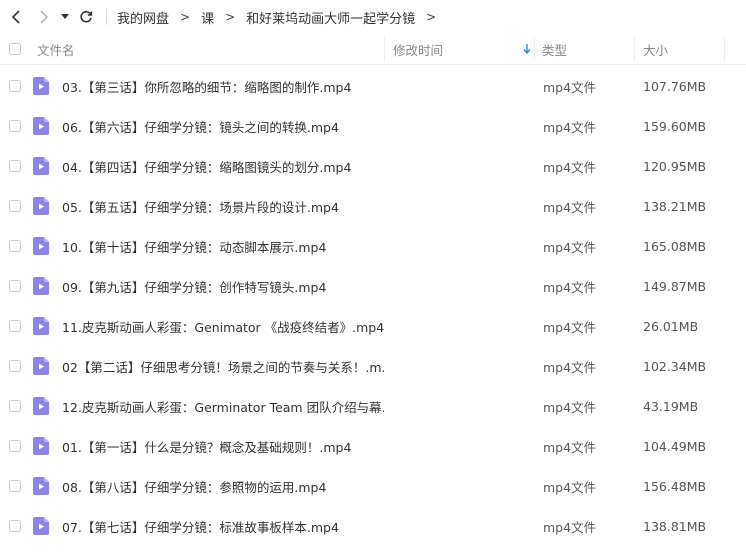 The image size is (746, 556). What do you see at coordinates (675, 166) in the screenshot?
I see `file-size: 120.95MB` at bounding box center [675, 166].